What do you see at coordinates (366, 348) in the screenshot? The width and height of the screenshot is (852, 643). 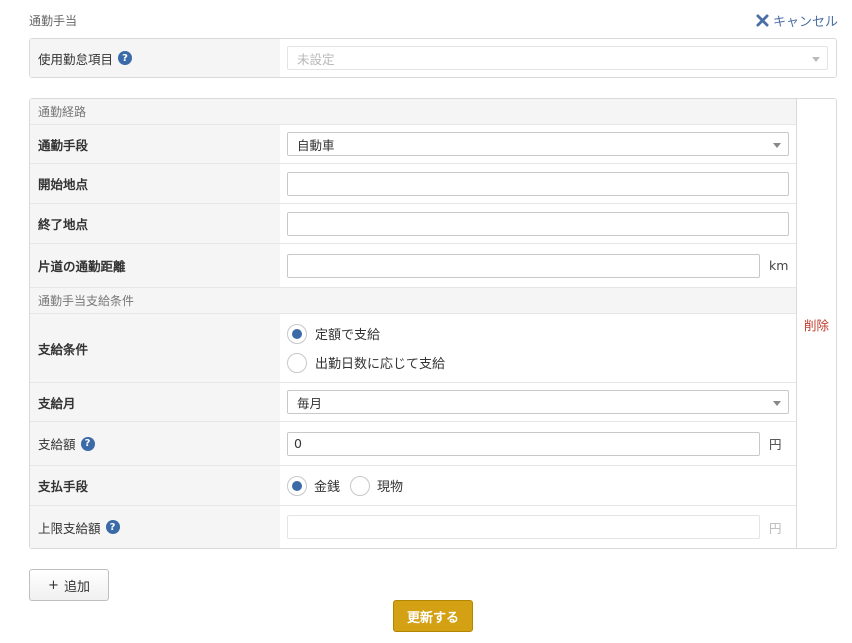 I see `payment-condition-radio-group: 定額で支給 出勤日数に応じて支給` at bounding box center [366, 348].